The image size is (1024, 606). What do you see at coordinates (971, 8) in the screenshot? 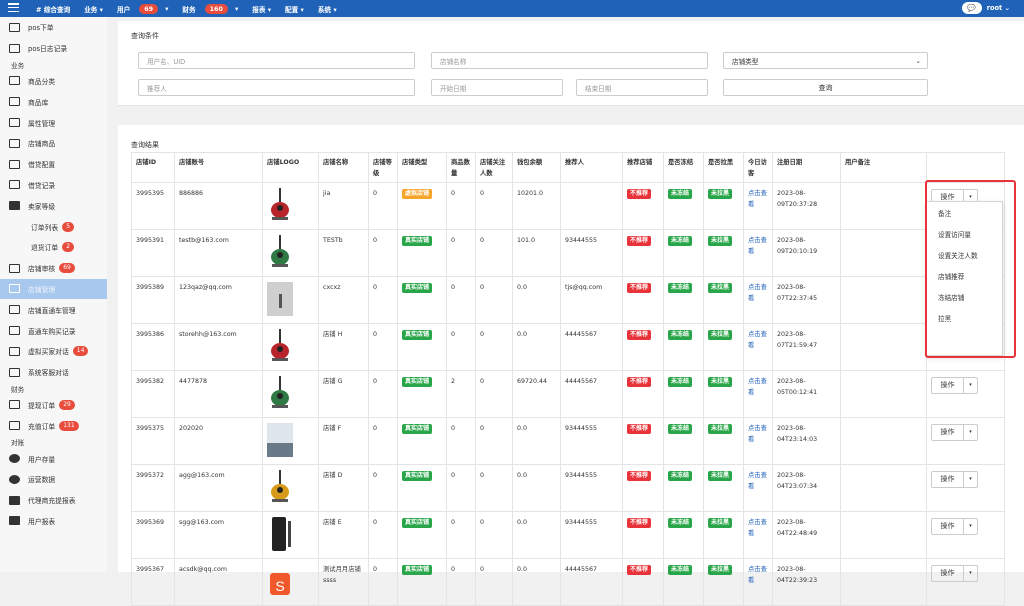
I see `chat-icon: 💬` at bounding box center [971, 8].